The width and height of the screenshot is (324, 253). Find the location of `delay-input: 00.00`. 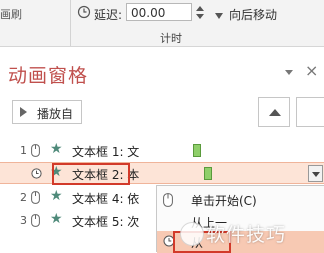

delay-input: 00.00 is located at coordinates (159, 12).